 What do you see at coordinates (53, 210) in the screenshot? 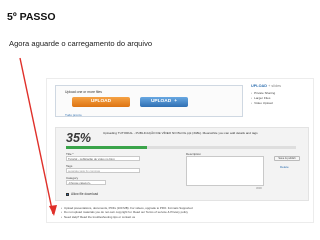
I see `arrow-head` at bounding box center [53, 210].